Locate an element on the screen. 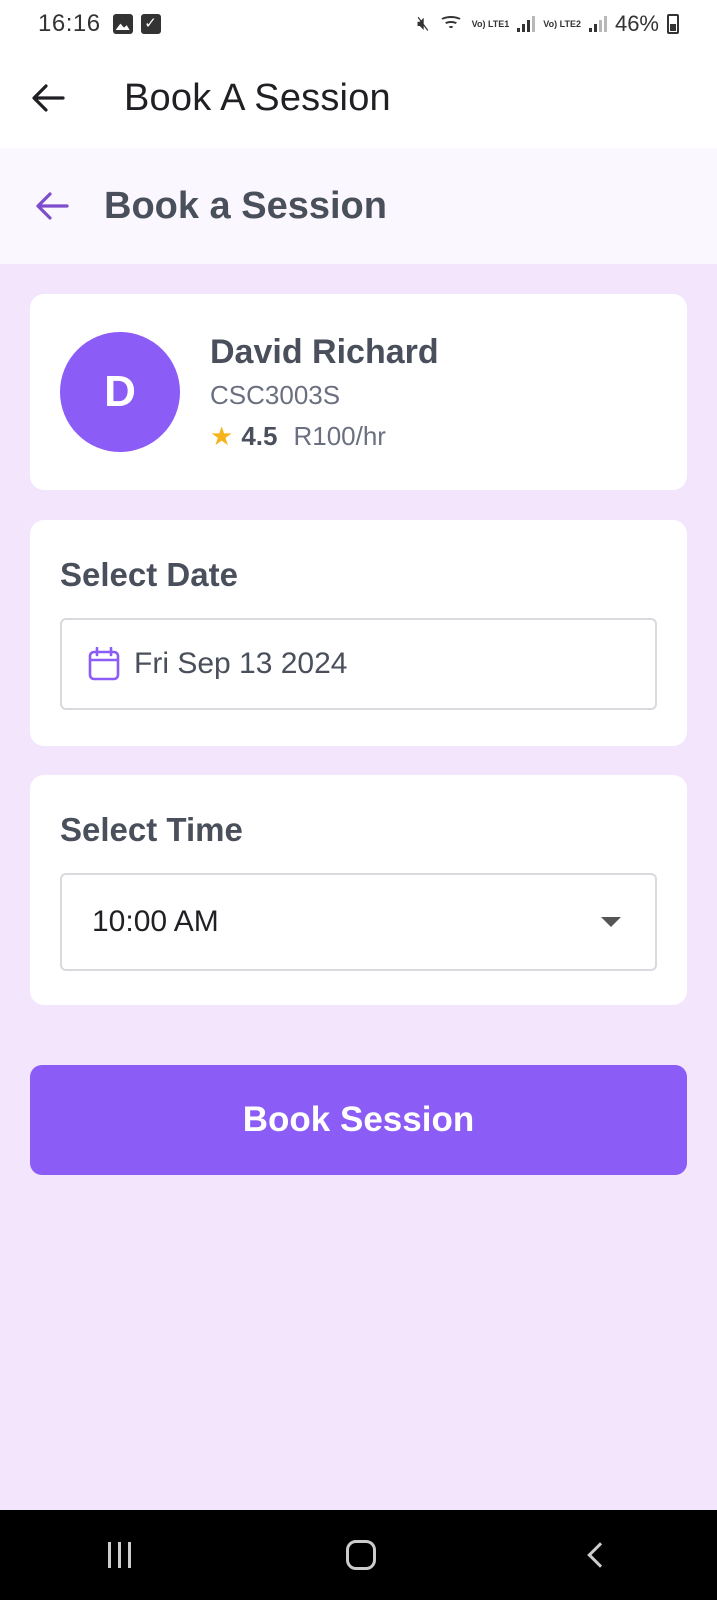 The height and width of the screenshot is (1600, 717). date-card: Select Date Fri Sep 13 2024 is located at coordinates (358, 633).